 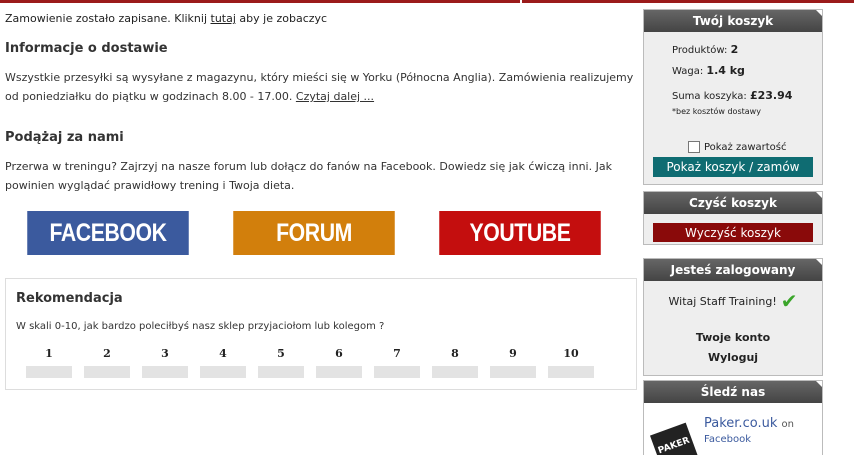 I want to click on products-value: 2, so click(x=734, y=49).